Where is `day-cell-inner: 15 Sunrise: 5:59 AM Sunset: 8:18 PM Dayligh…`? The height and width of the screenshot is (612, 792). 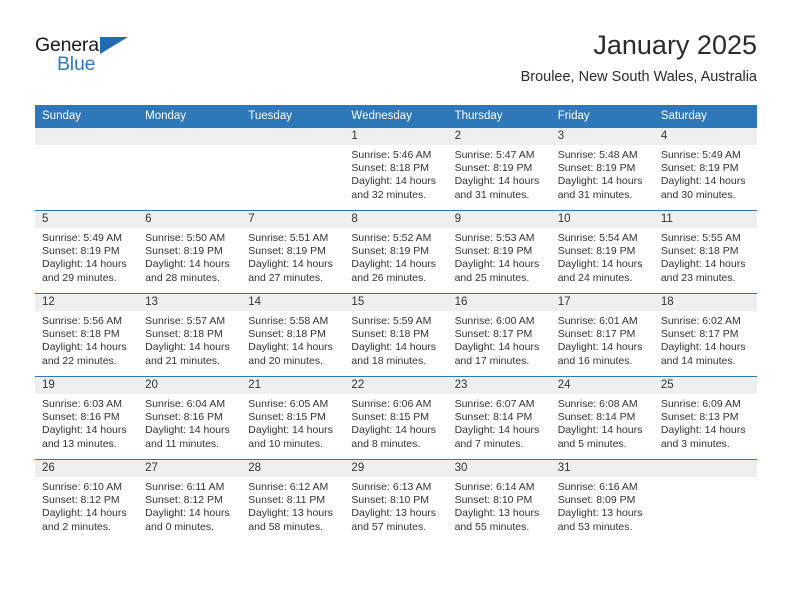
day-cell-inner: 15 Sunrise: 5:59 AM Sunset: 8:18 PM Dayligh… is located at coordinates (396, 335).